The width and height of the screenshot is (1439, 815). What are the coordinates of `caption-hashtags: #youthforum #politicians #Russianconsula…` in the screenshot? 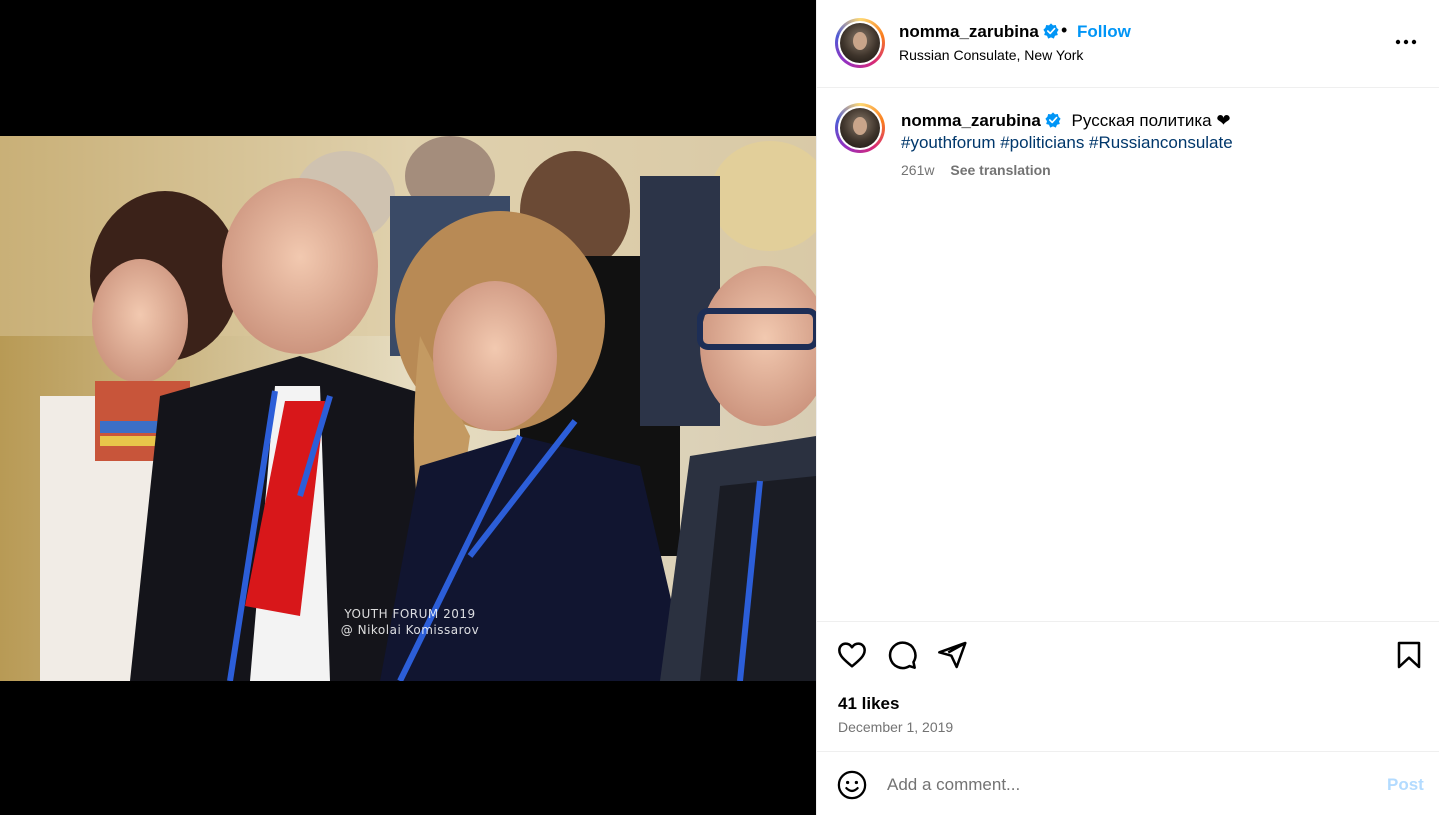 It's located at (1067, 142).